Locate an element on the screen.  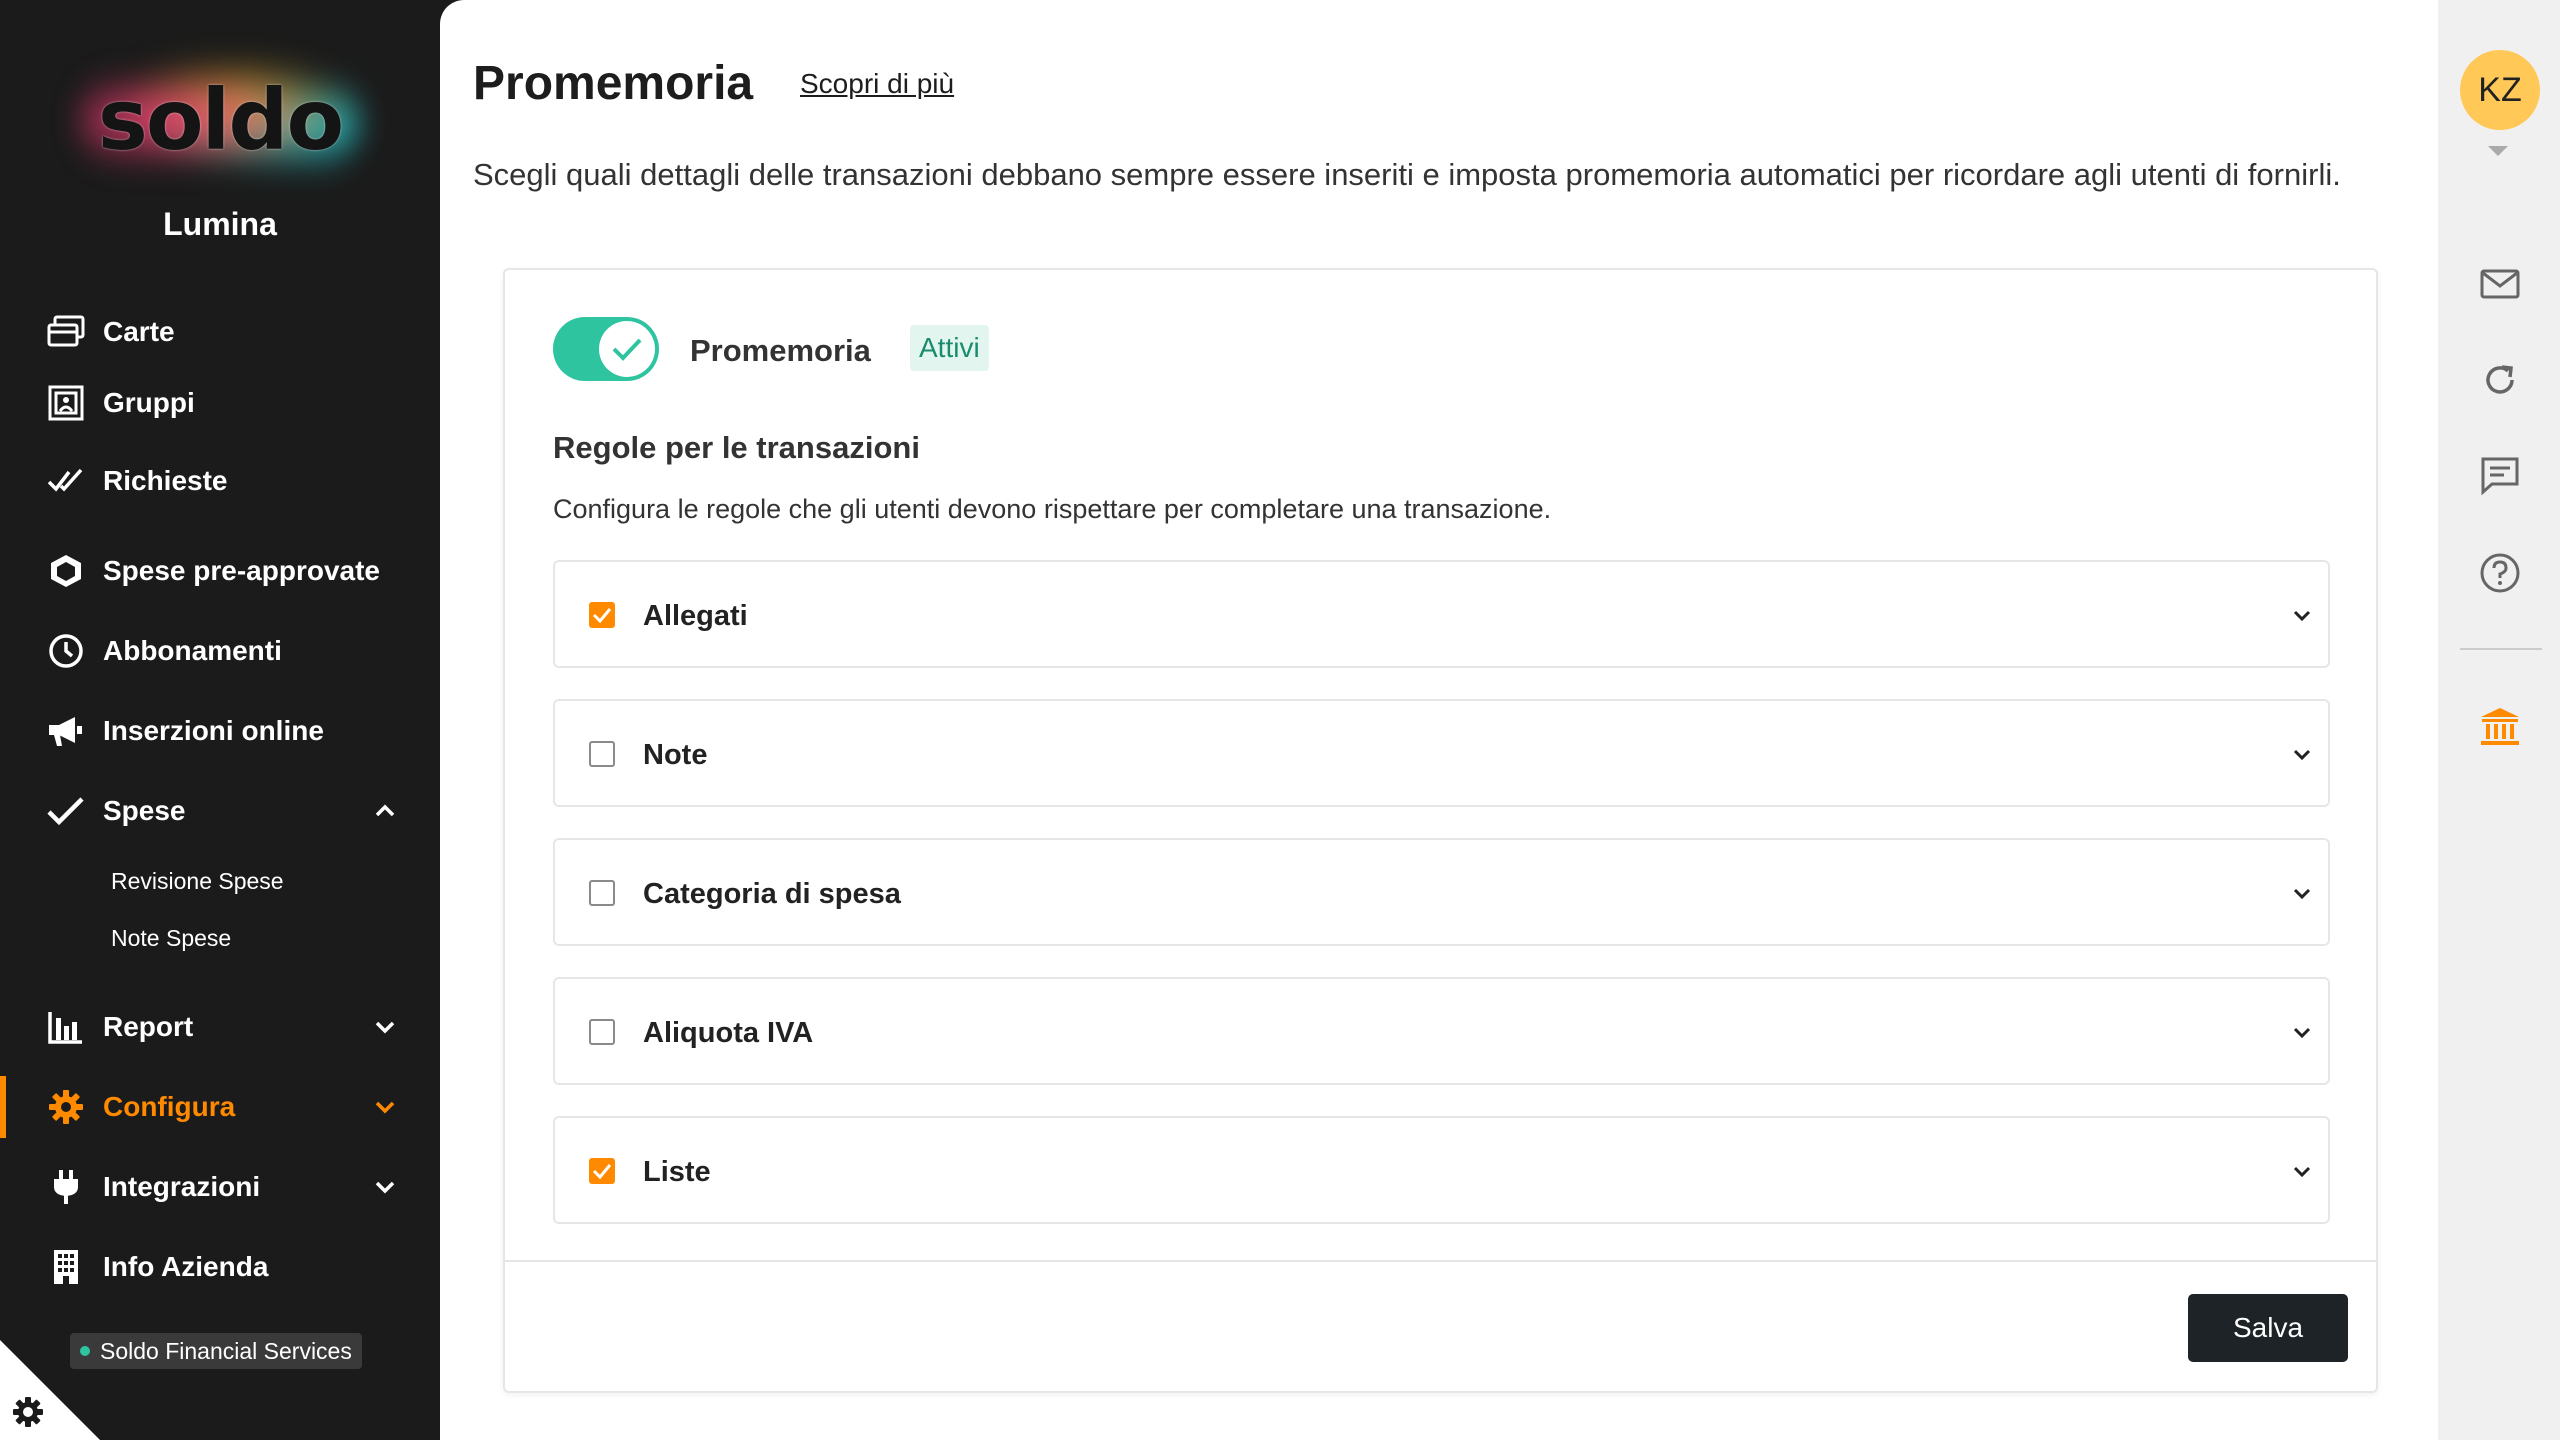
nav-item-spese: Spese is located at coordinates (220, 811).